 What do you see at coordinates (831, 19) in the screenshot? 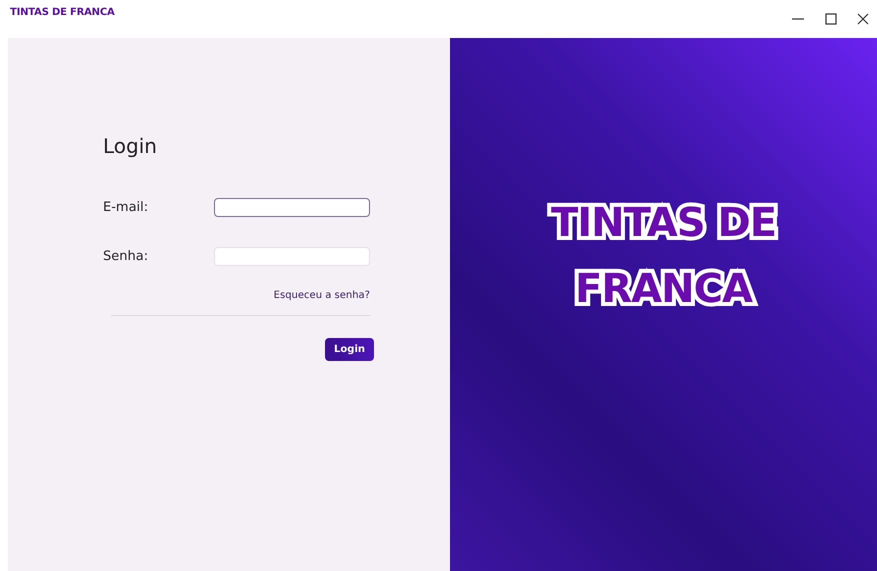
I see `maximize-icon` at bounding box center [831, 19].